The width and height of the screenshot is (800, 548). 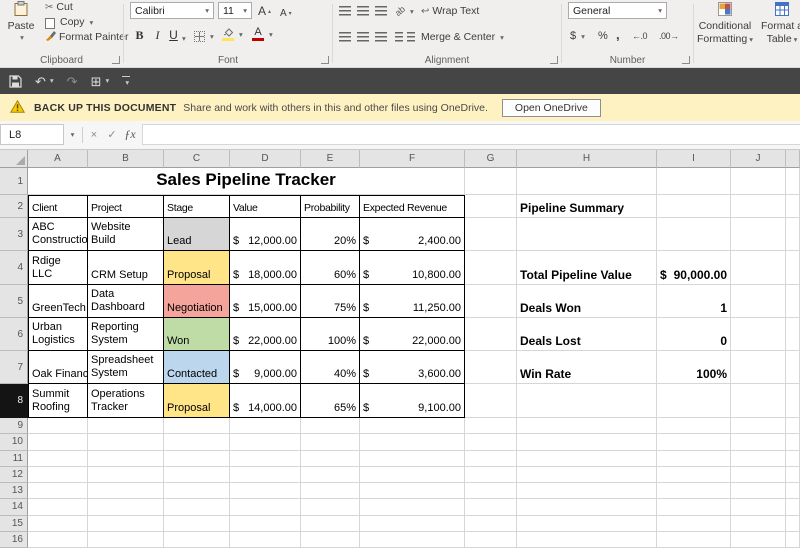 I want to click on cell-E14, so click(x=330, y=507).